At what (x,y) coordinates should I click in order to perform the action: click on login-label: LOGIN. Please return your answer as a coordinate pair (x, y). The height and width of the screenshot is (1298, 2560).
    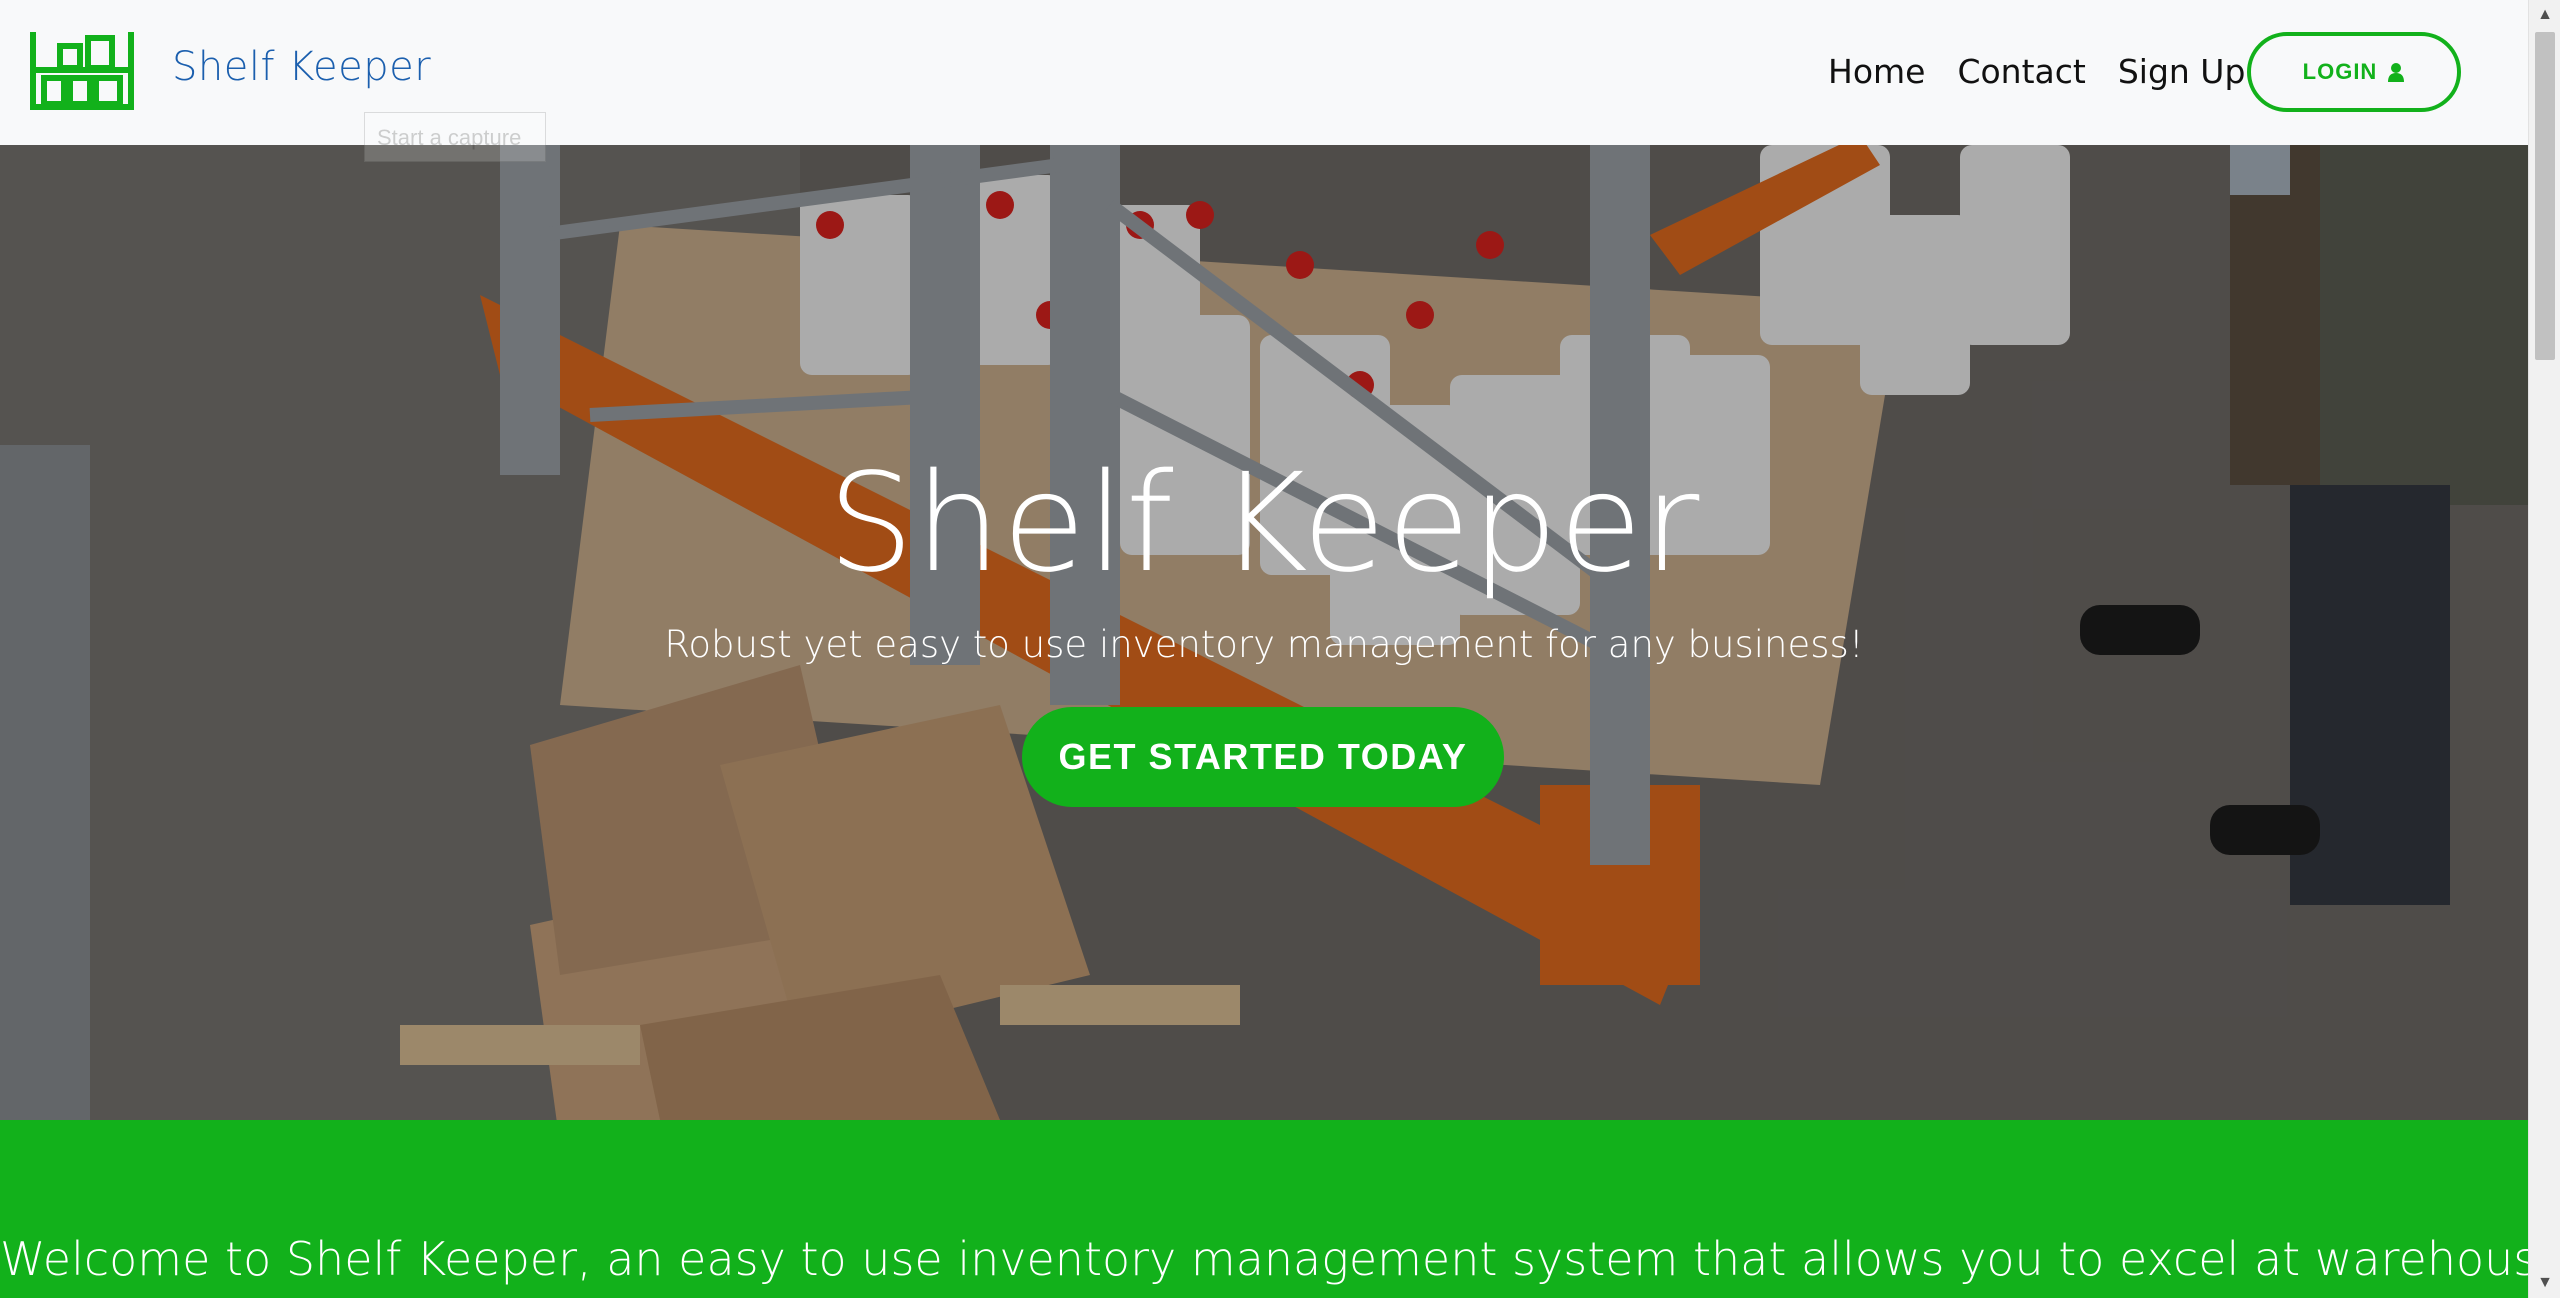
    Looking at the image, I should click on (2340, 71).